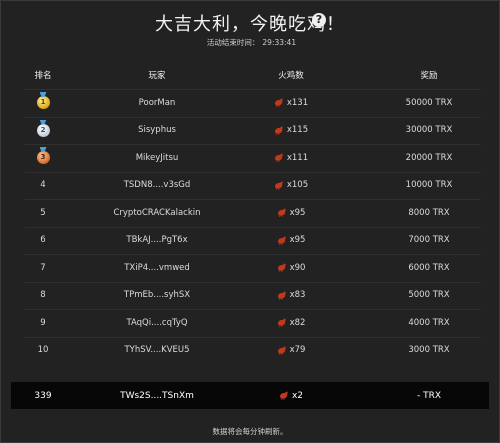 This screenshot has height=443, width=500. Describe the element at coordinates (250, 185) in the screenshot. I see `table-row: 4 TSDN8....v3sGd x105 10000 TRX` at that location.